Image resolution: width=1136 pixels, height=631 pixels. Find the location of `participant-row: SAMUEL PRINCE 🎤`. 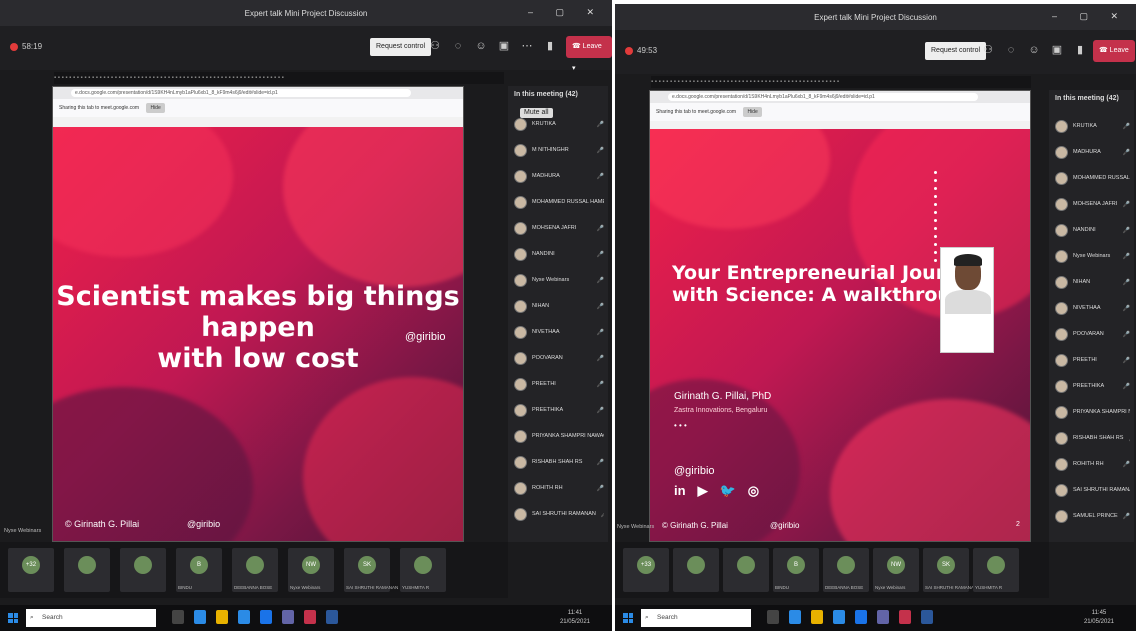

participant-row: SAMUEL PRINCE 🎤 is located at coordinates (1092, 516).